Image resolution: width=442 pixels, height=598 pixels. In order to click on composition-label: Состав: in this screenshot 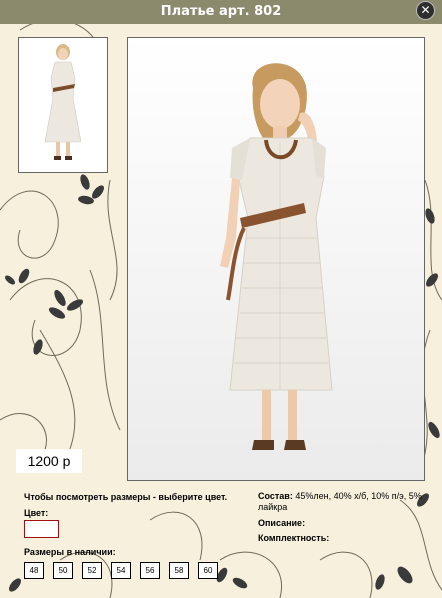, I will do `click(275, 496)`.